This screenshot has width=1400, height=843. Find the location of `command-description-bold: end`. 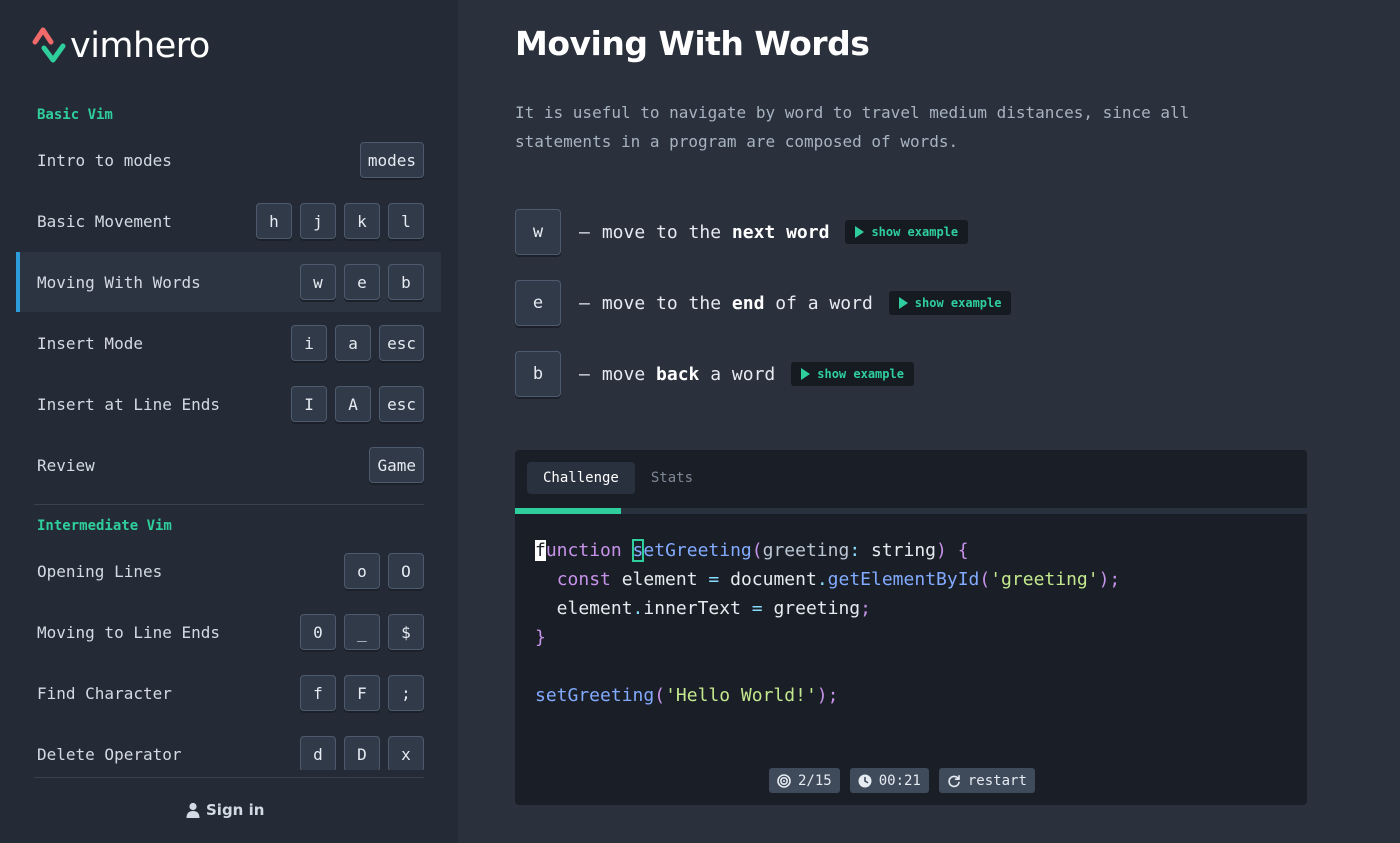

command-description-bold: end is located at coordinates (748, 303).